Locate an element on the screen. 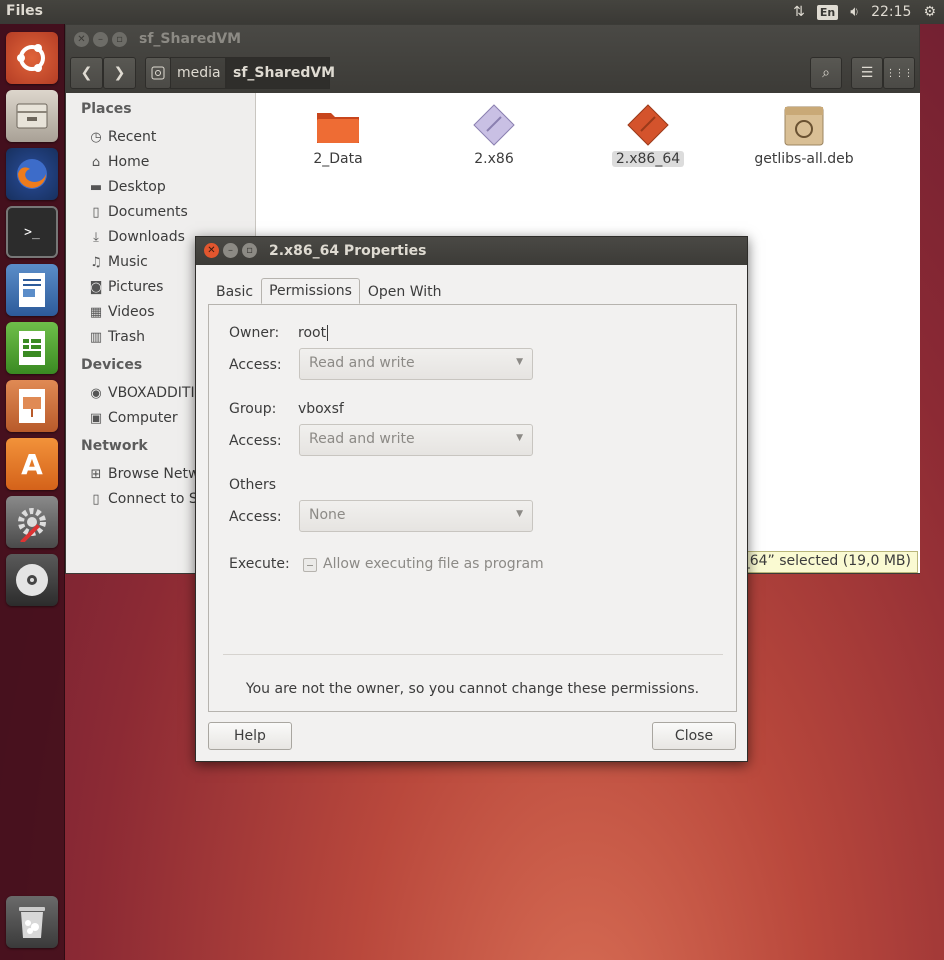 The image size is (944, 960). selection-status: _64” selected (19,0 MB) is located at coordinates (826, 562).